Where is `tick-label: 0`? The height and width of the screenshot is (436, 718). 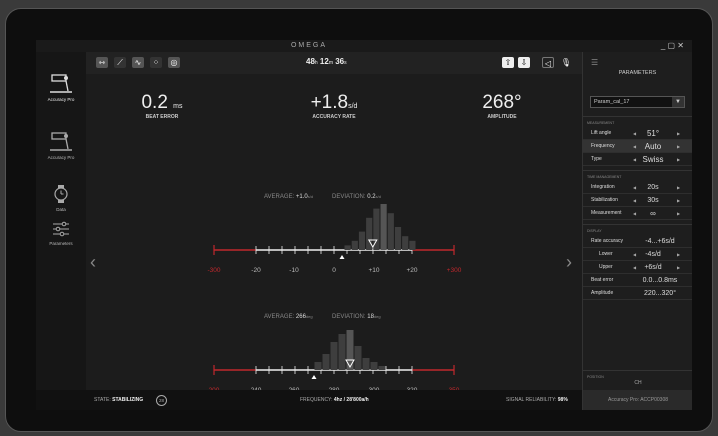 tick-label: 0 is located at coordinates (334, 270).